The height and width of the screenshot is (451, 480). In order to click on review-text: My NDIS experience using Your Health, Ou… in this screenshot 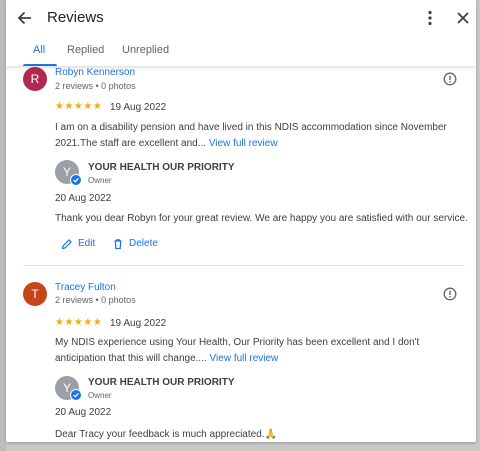, I will do `click(260, 351)`.